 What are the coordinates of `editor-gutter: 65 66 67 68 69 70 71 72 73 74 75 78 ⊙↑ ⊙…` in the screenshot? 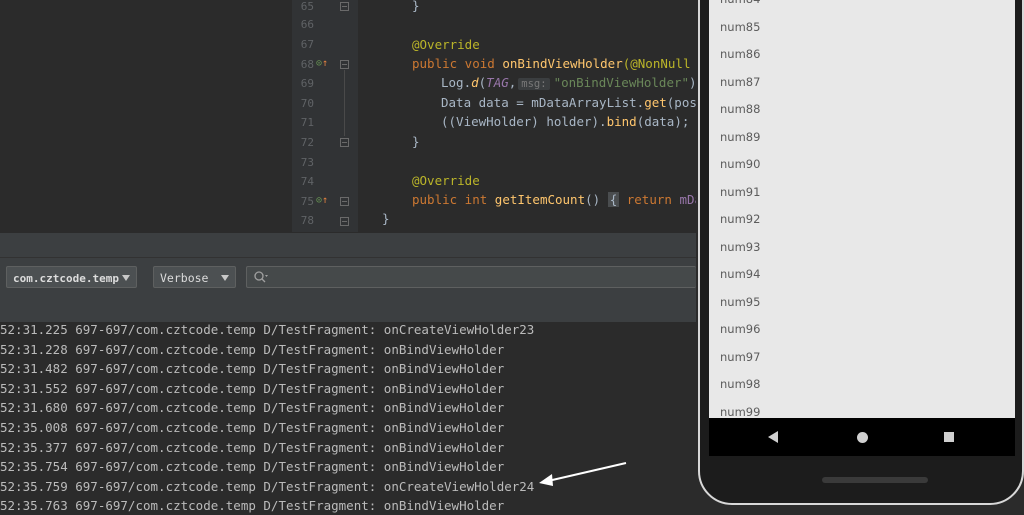 It's located at (325, 116).